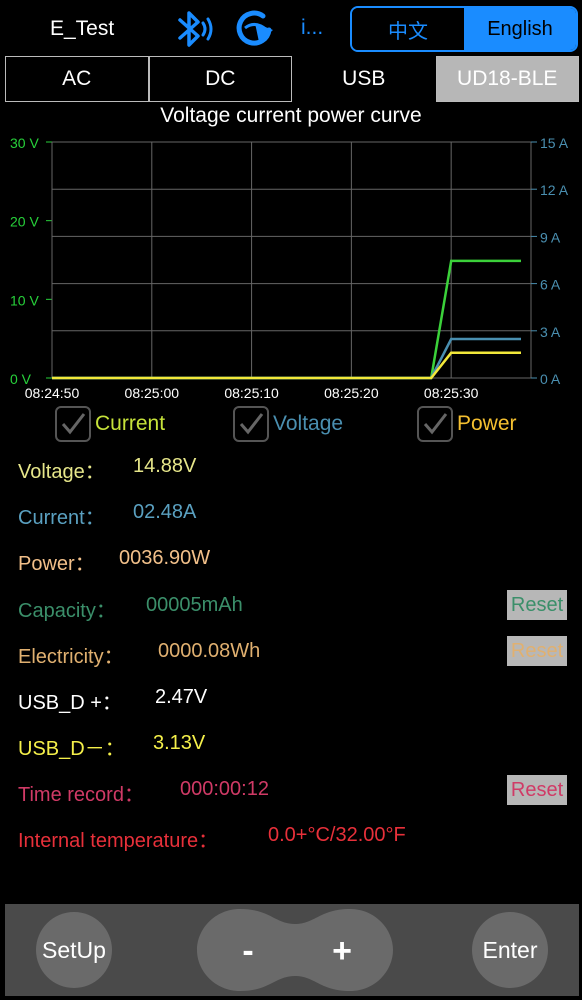 The height and width of the screenshot is (1000, 582). I want to click on time-record-label: Time record：, so click(81, 795).